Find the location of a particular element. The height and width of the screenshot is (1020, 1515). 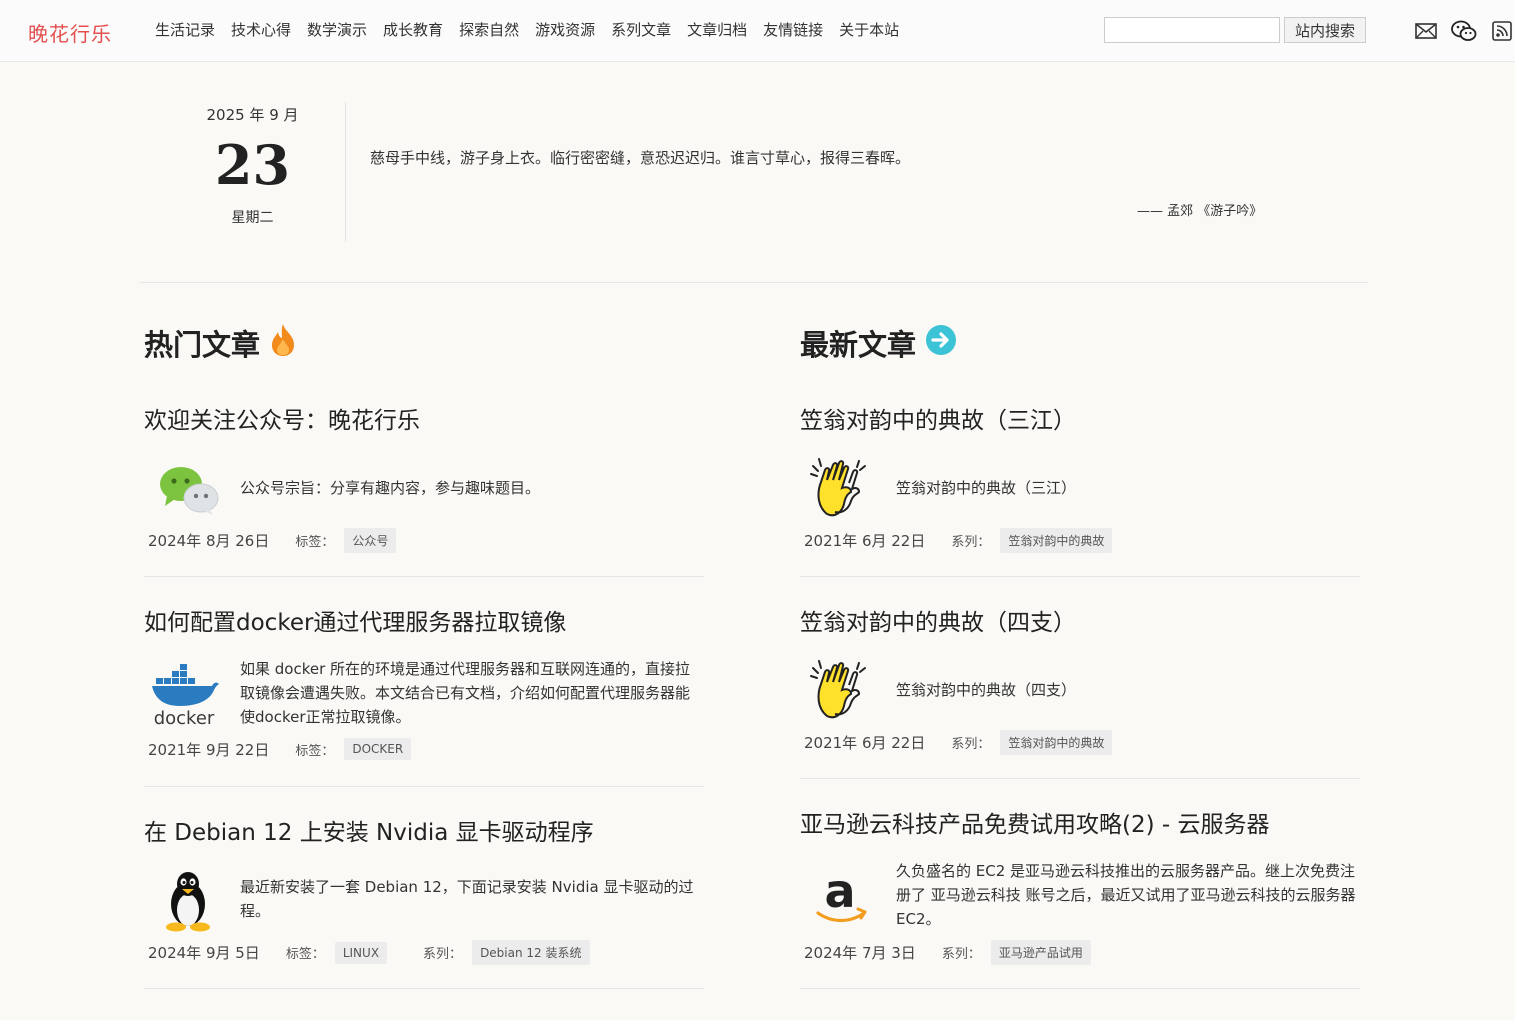

series-badge: 亚马逊产品试用 is located at coordinates (1040, 952).